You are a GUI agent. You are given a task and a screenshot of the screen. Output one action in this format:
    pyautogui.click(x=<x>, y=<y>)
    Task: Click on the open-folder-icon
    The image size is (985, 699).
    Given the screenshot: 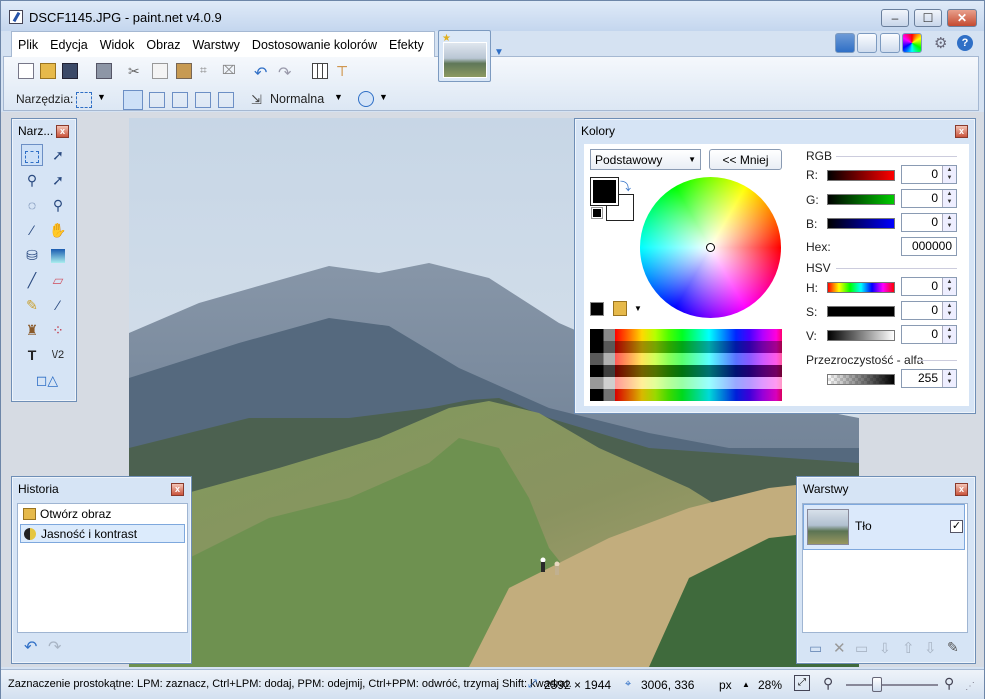 What is the action you would take?
    pyautogui.click(x=48, y=71)
    